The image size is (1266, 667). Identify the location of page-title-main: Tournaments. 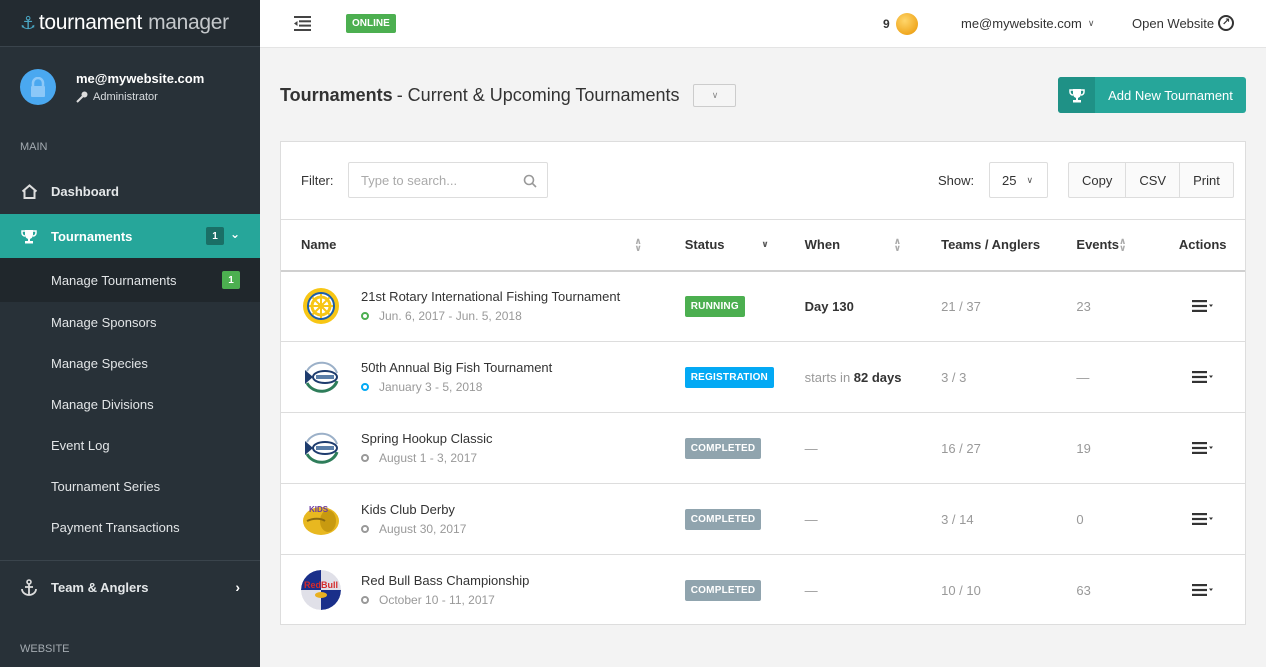
(336, 95).